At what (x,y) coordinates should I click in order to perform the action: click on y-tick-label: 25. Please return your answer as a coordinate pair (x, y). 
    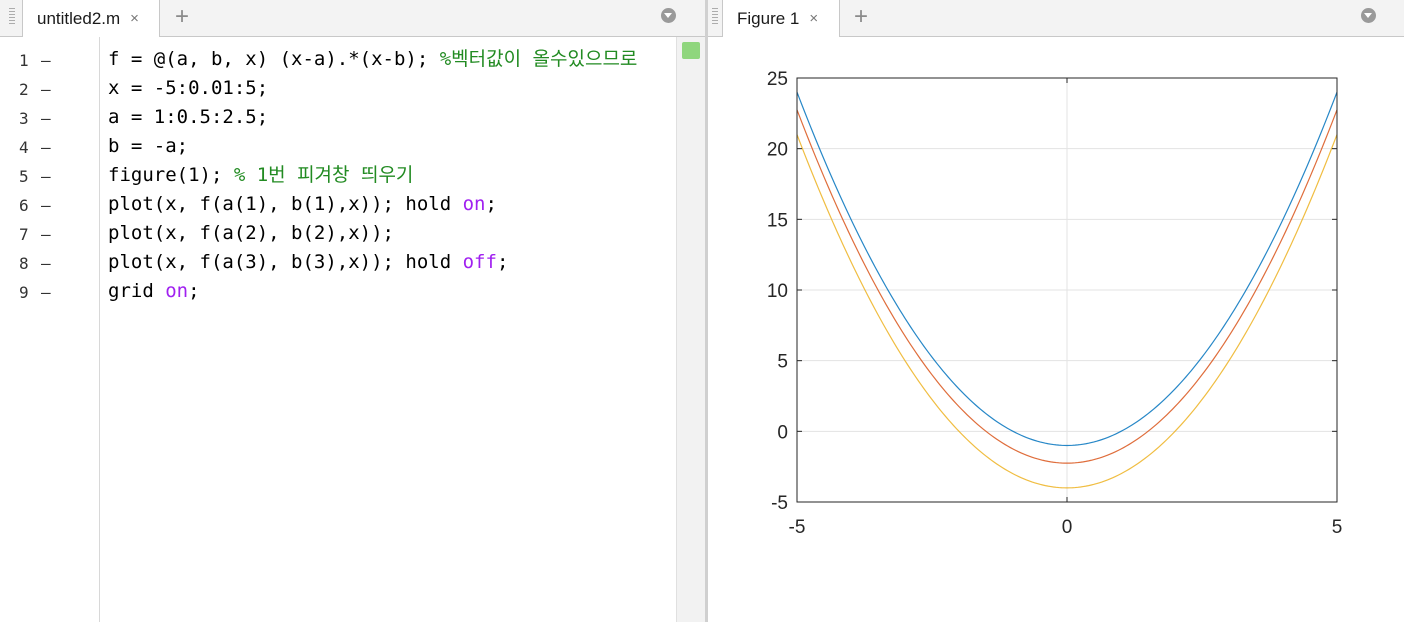
    Looking at the image, I should click on (777, 79).